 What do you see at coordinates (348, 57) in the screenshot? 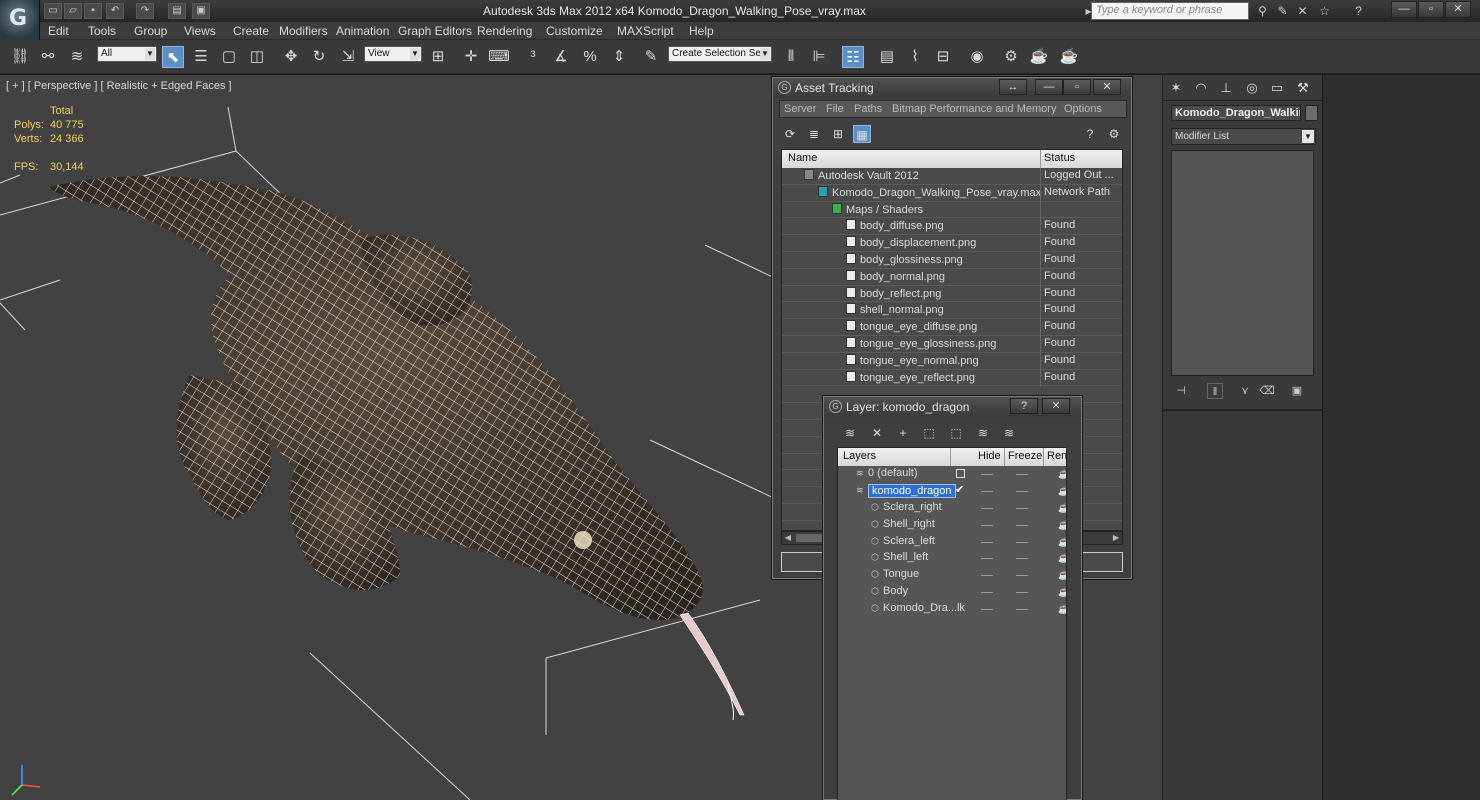
I see `select-and-scale-icon: ⇲` at bounding box center [348, 57].